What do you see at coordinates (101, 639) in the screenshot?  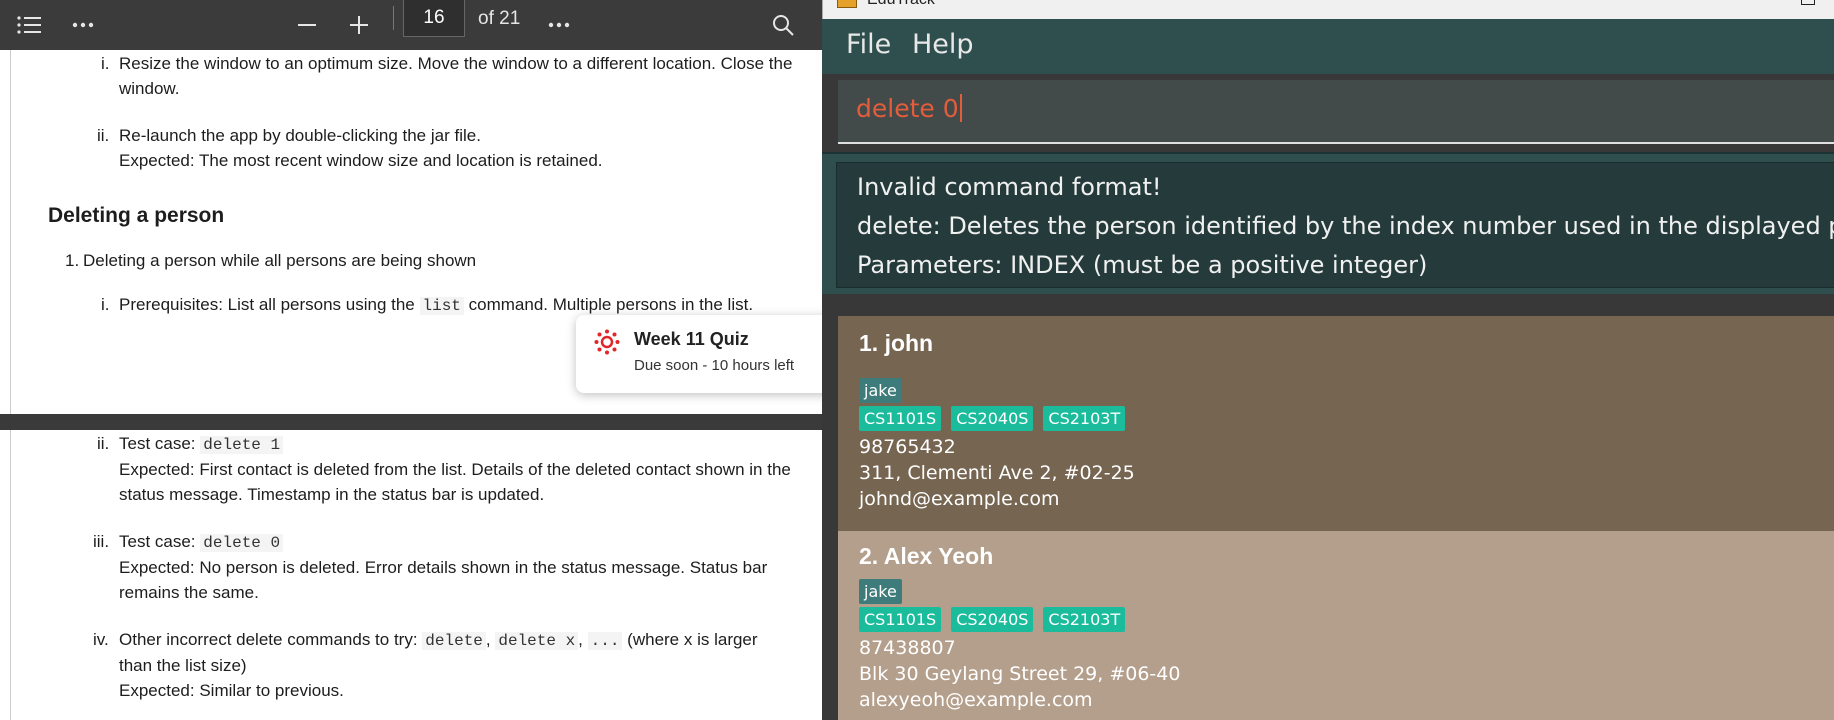 I see `list-marker: iv.` at bounding box center [101, 639].